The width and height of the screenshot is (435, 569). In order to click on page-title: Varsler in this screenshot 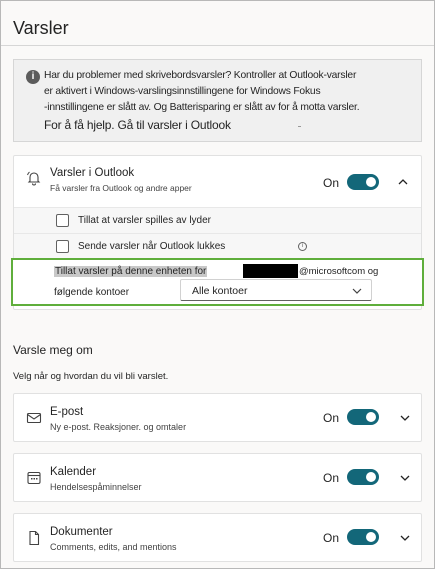, I will do `click(41, 28)`.